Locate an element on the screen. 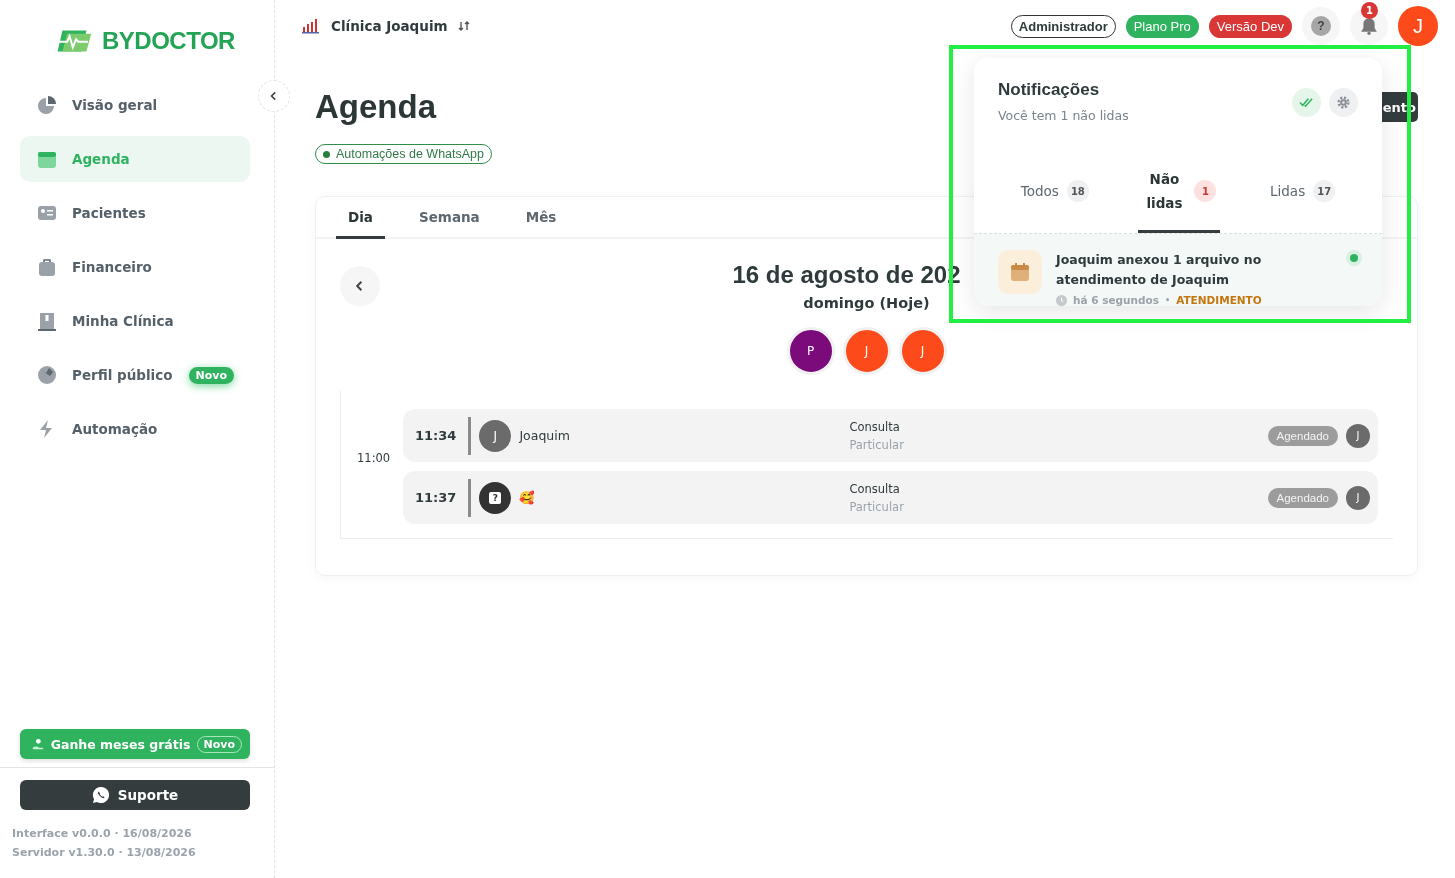 This screenshot has width=1455, height=878. chat-phone-icon is located at coordinates (100, 795).